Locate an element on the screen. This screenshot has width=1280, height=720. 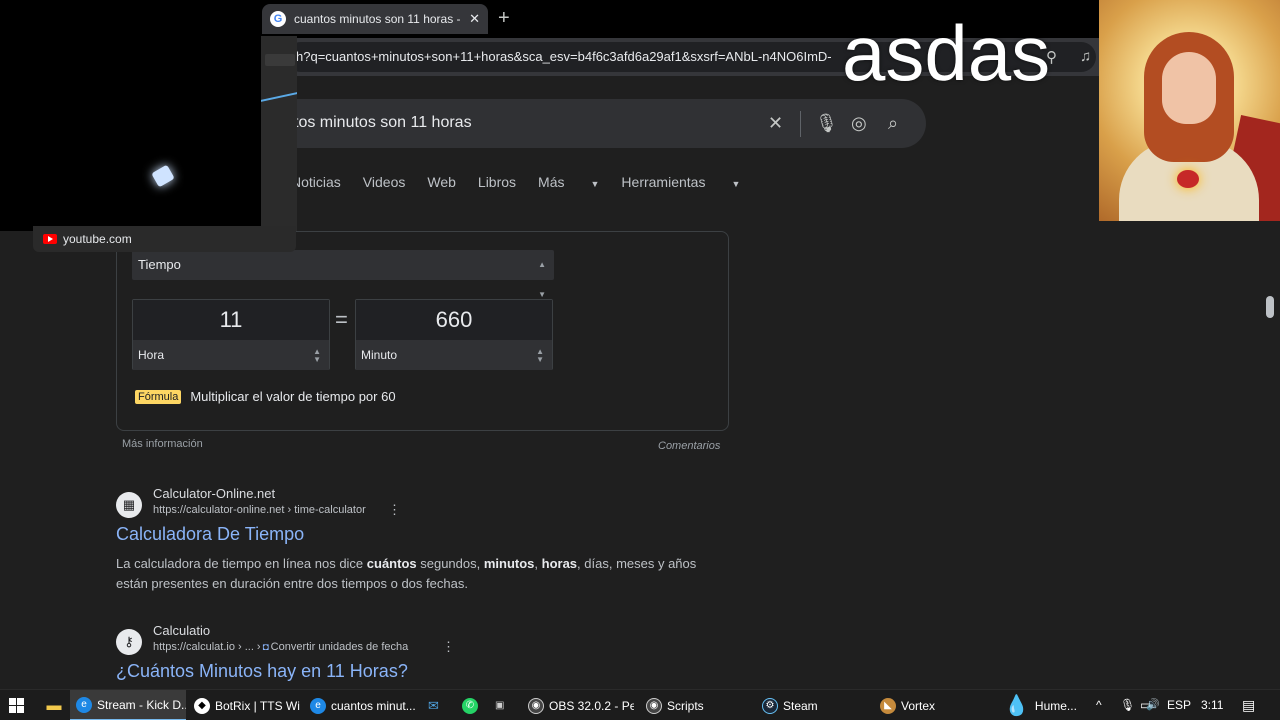
lens-search-icon: ◎ is located at coordinates (859, 123).